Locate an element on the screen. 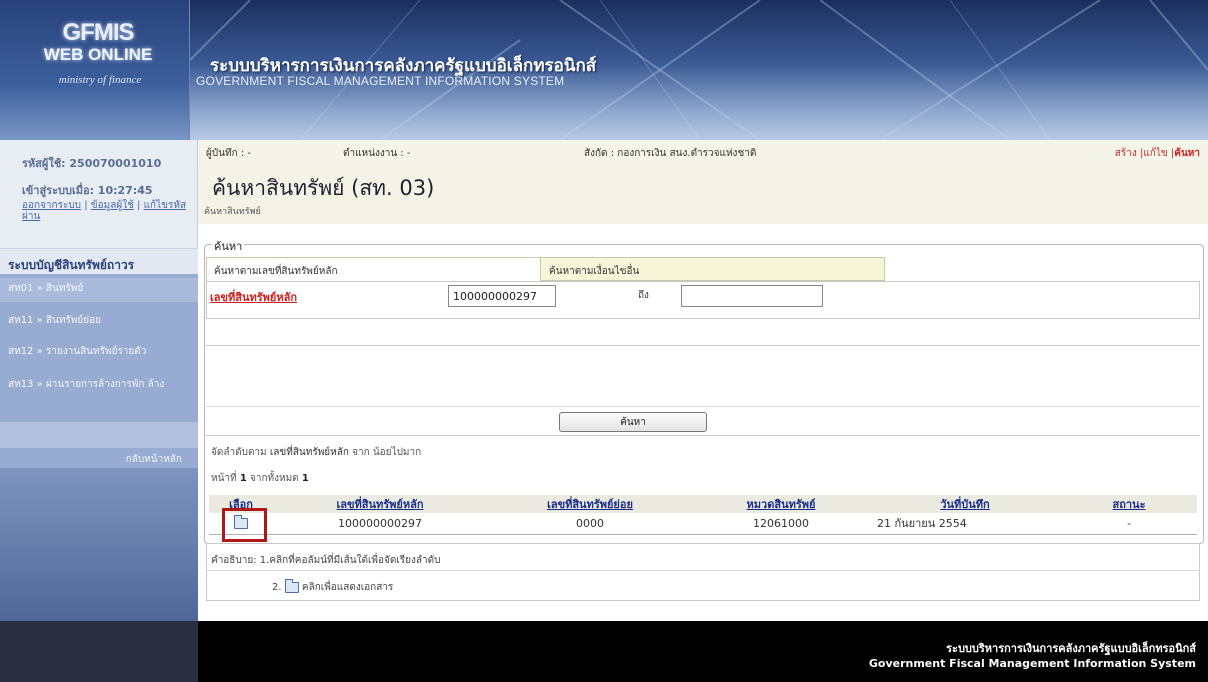  col-date: วันที่บันทึก is located at coordinates (965, 504).